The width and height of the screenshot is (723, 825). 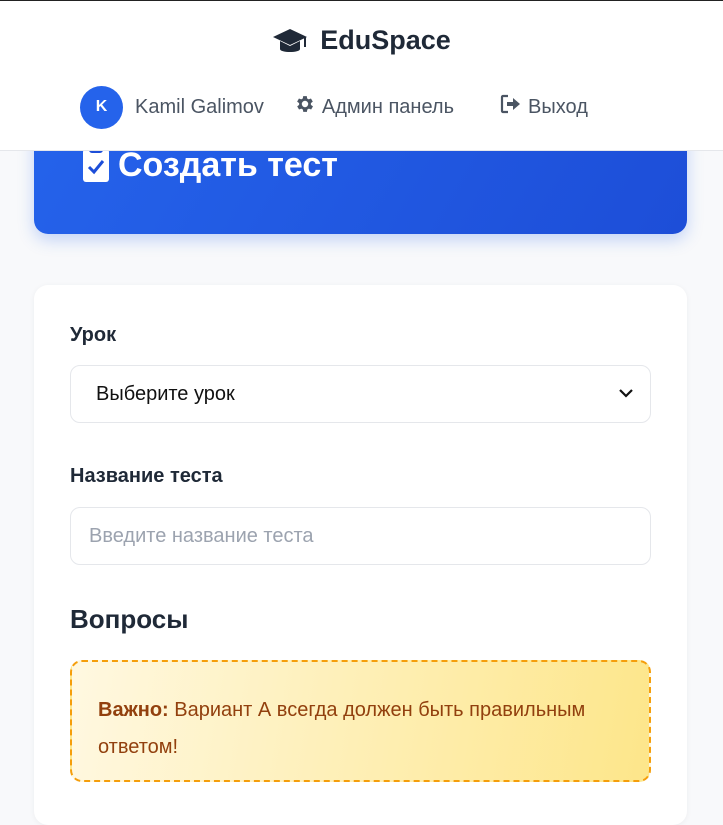 I want to click on logout-label: Выход, so click(x=558, y=106).